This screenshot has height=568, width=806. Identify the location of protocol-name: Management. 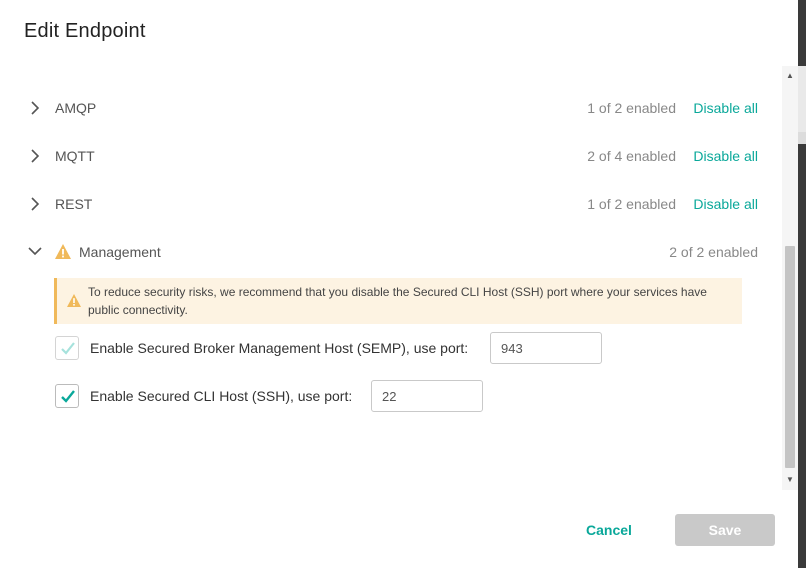
(120, 252).